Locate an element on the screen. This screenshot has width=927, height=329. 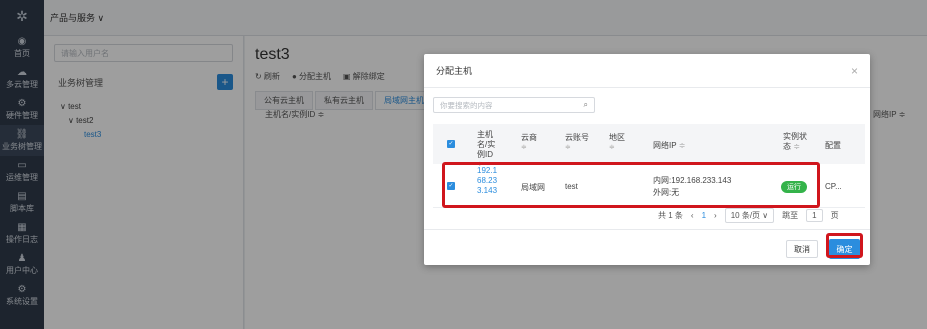
page-1-button: 1 is located at coordinates (704, 215).